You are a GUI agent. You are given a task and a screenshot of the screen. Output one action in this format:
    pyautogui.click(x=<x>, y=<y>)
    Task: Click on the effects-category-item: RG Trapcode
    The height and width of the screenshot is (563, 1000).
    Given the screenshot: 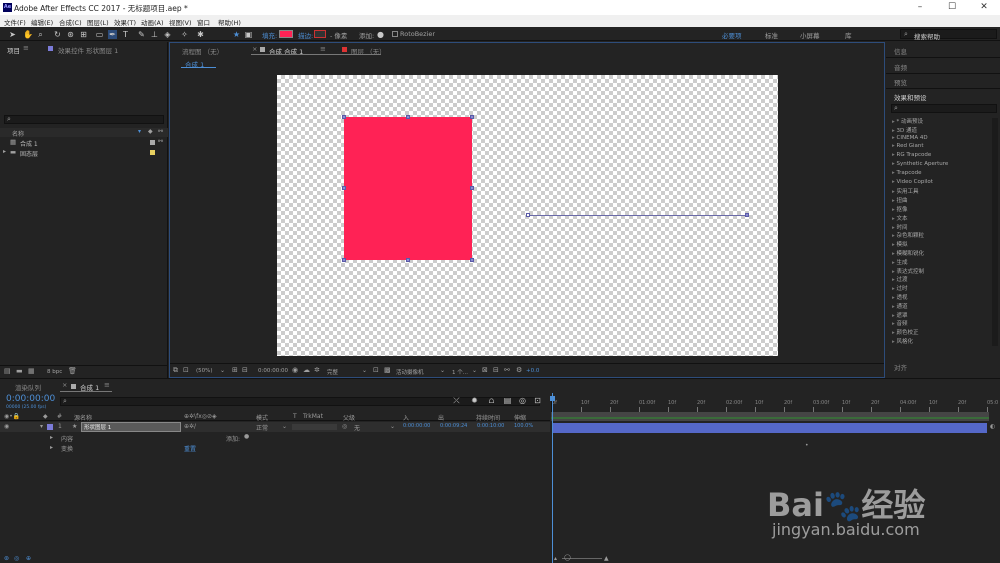 What is the action you would take?
    pyautogui.click(x=912, y=155)
    